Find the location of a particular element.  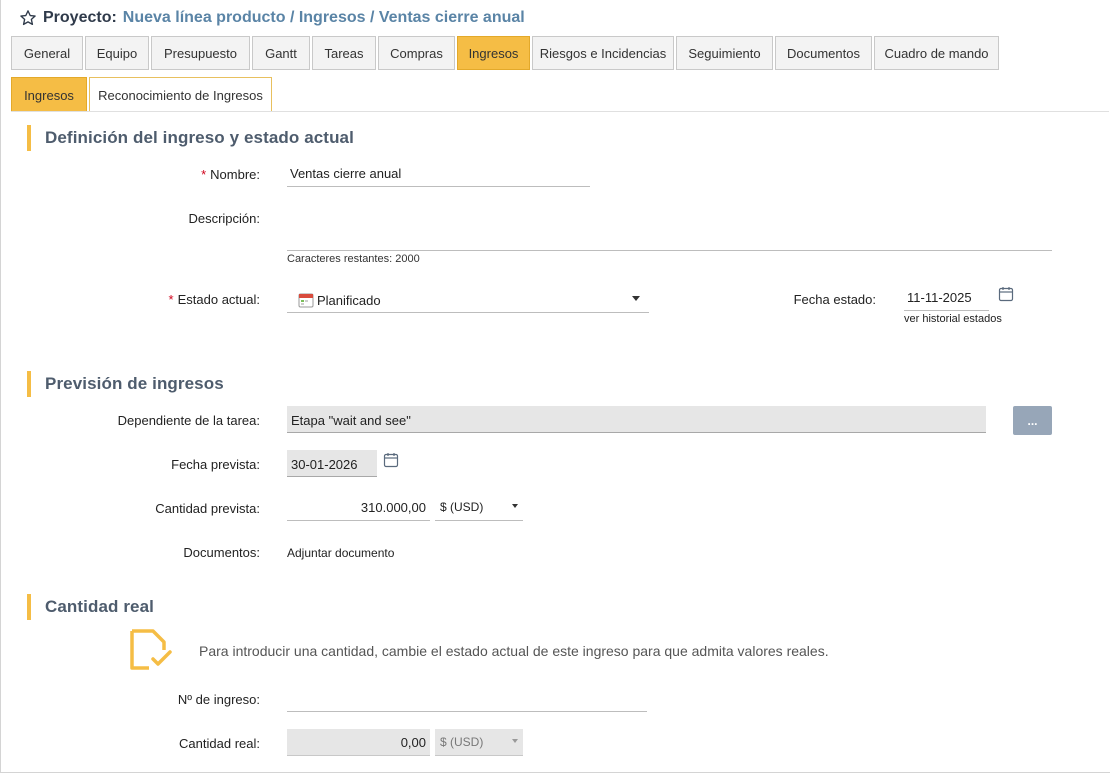

subtab-divider is located at coordinates (560, 111).